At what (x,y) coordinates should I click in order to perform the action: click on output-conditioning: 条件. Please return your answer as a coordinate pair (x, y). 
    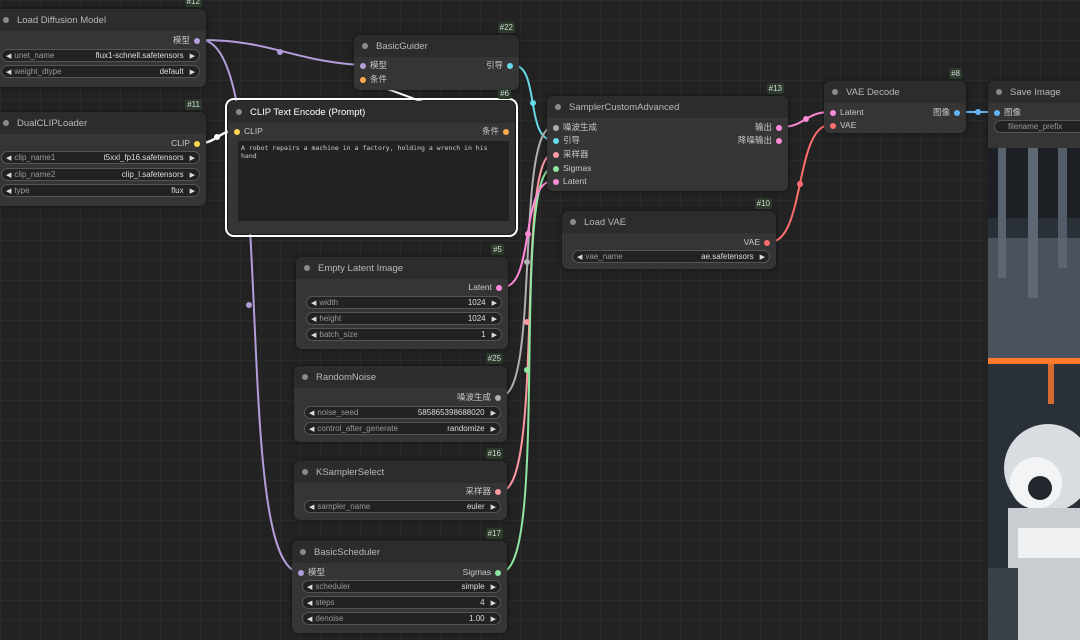
    Looking at the image, I should click on (495, 131).